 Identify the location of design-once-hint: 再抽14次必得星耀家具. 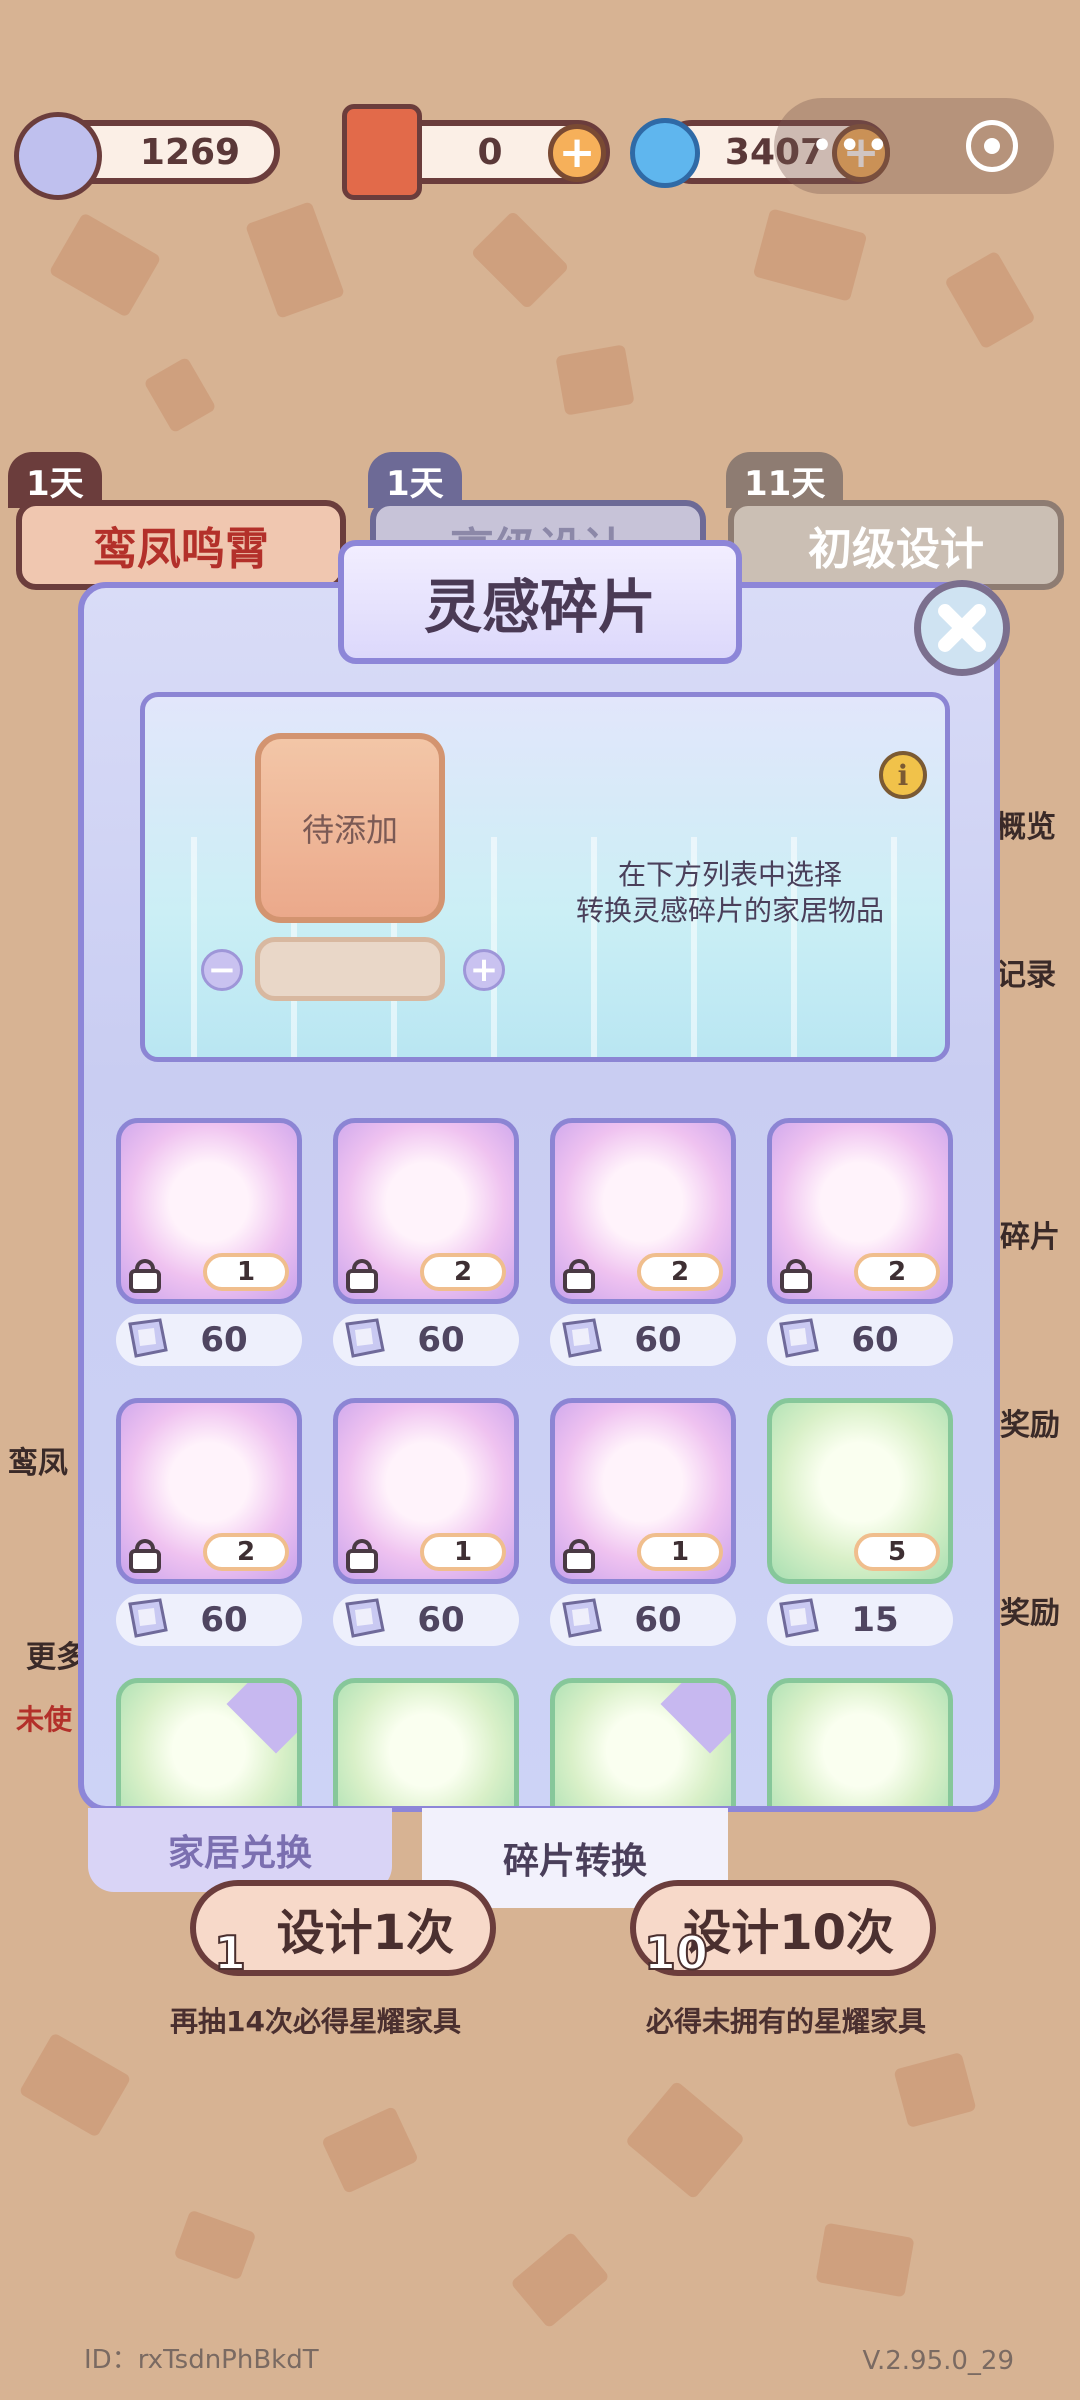
(315, 2021).